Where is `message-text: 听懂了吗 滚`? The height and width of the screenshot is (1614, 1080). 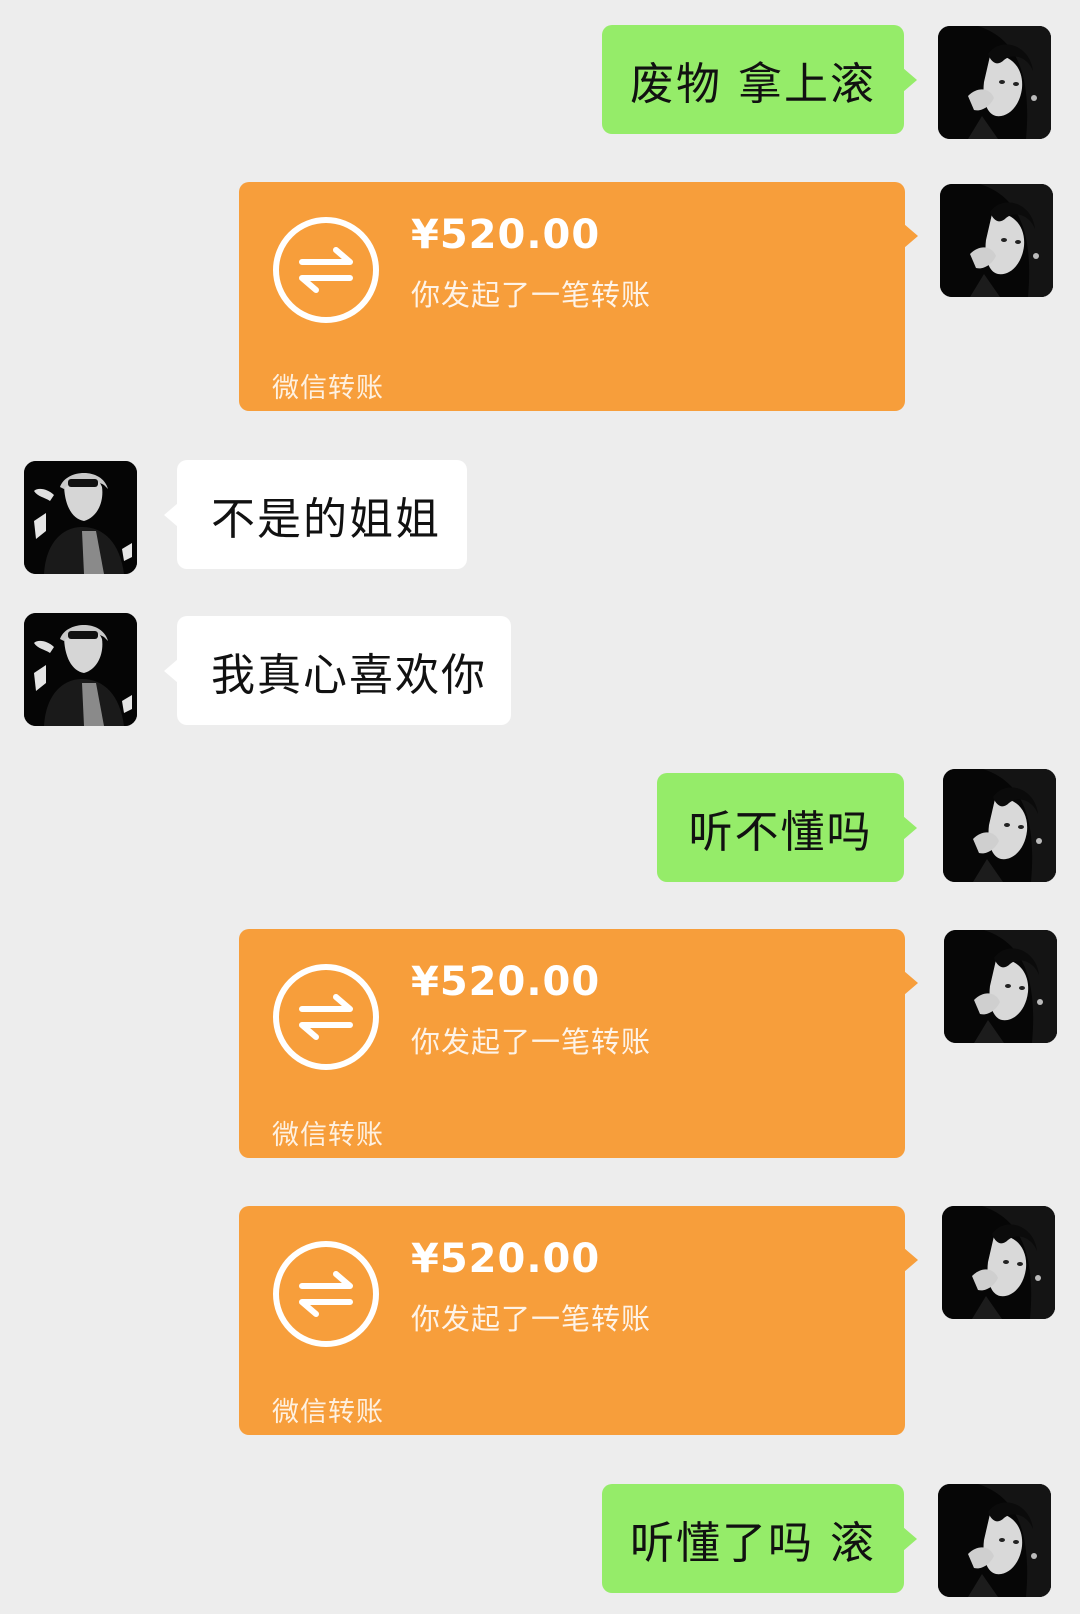 message-text: 听懂了吗 滚 is located at coordinates (753, 1543).